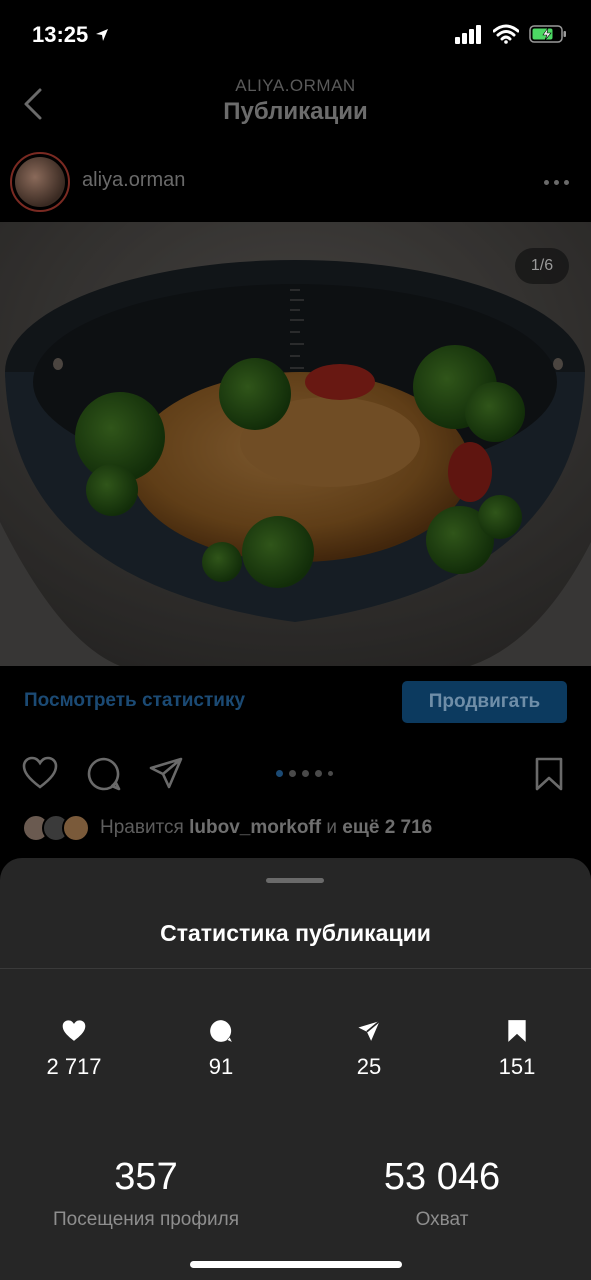  Describe the element at coordinates (484, 702) in the screenshot. I see `promote-button: Продвигать` at that location.